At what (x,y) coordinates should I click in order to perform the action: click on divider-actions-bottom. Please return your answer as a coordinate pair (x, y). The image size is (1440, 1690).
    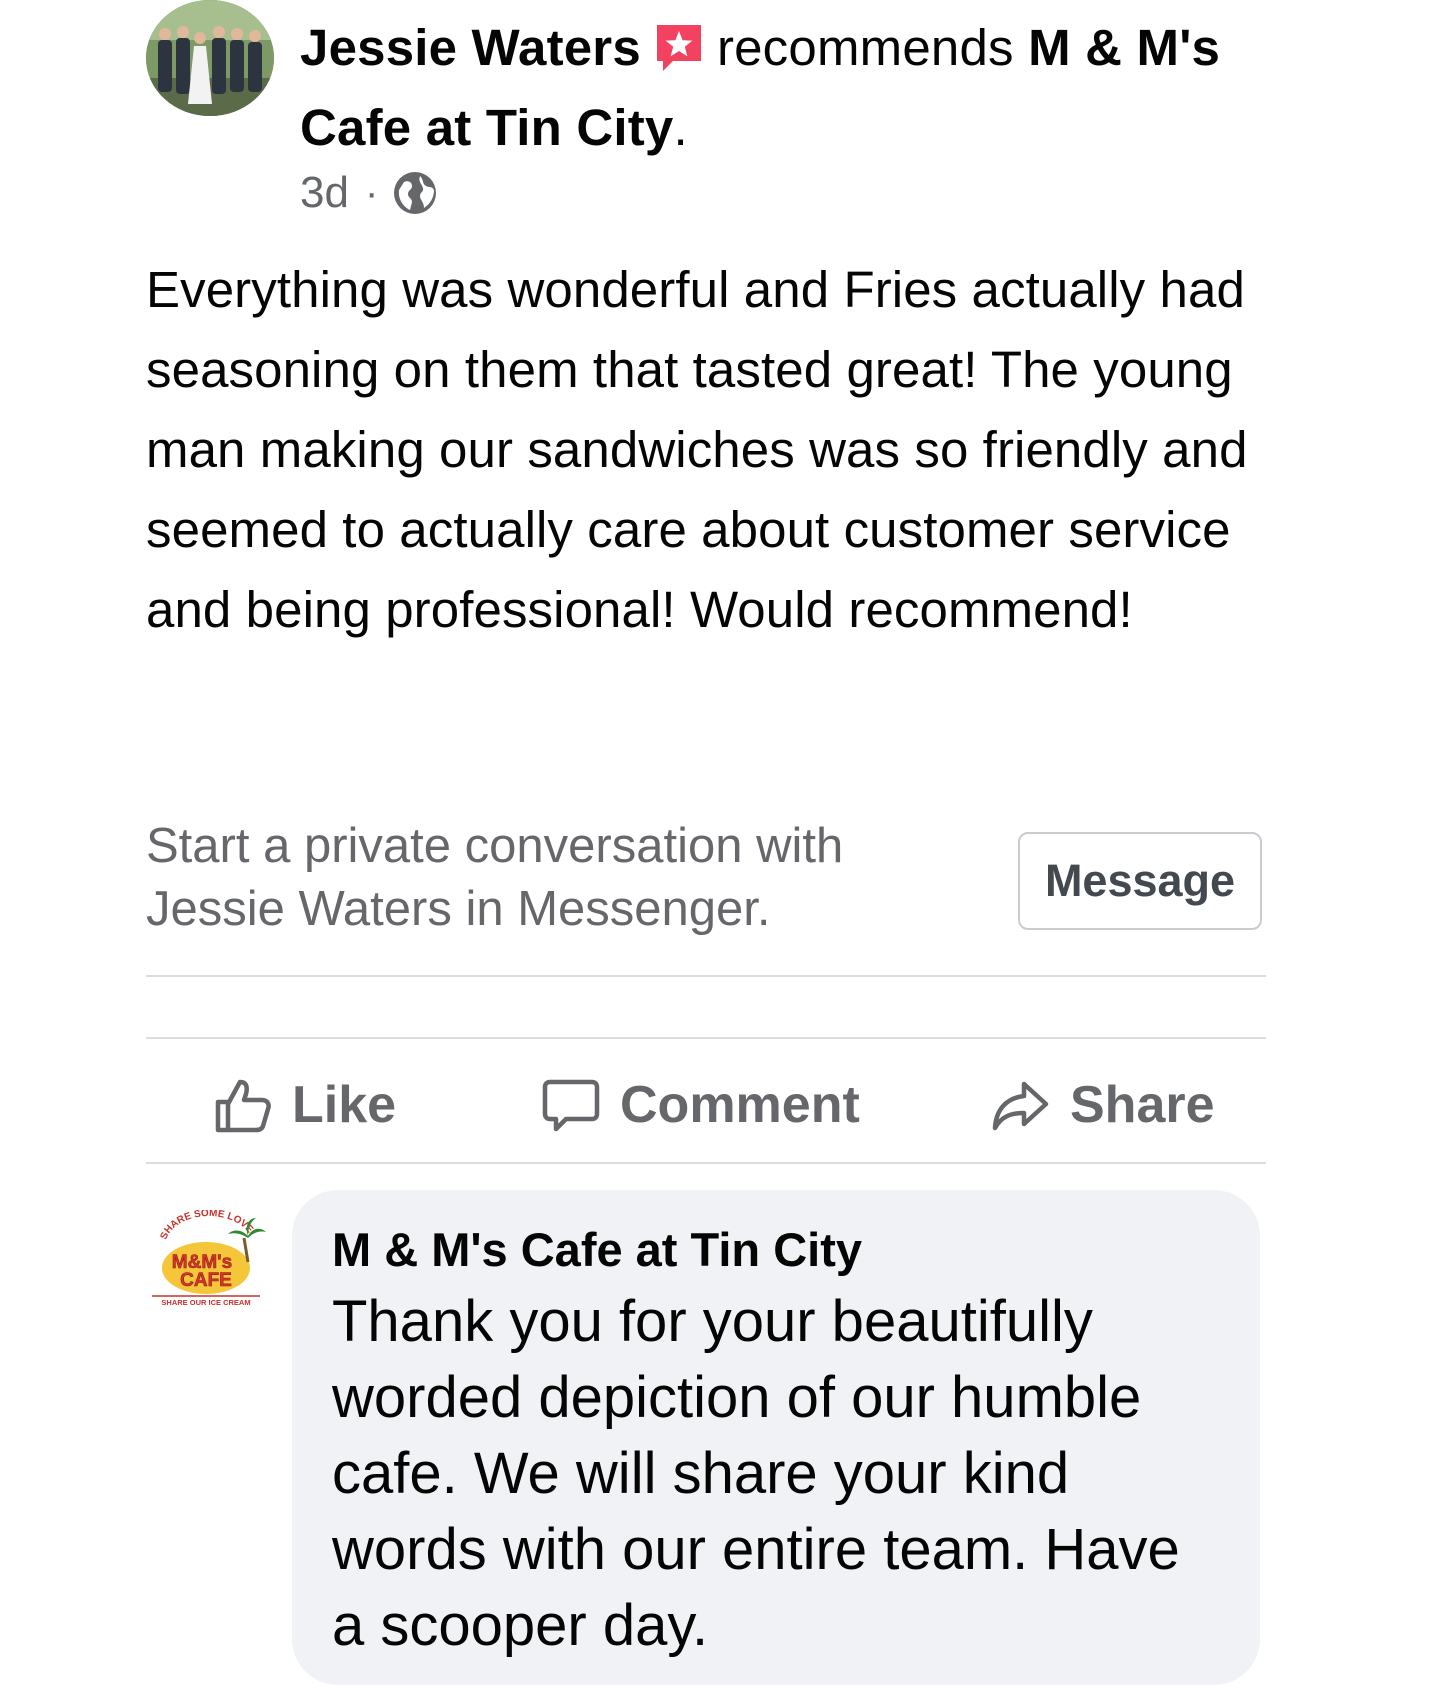
    Looking at the image, I should click on (706, 1163).